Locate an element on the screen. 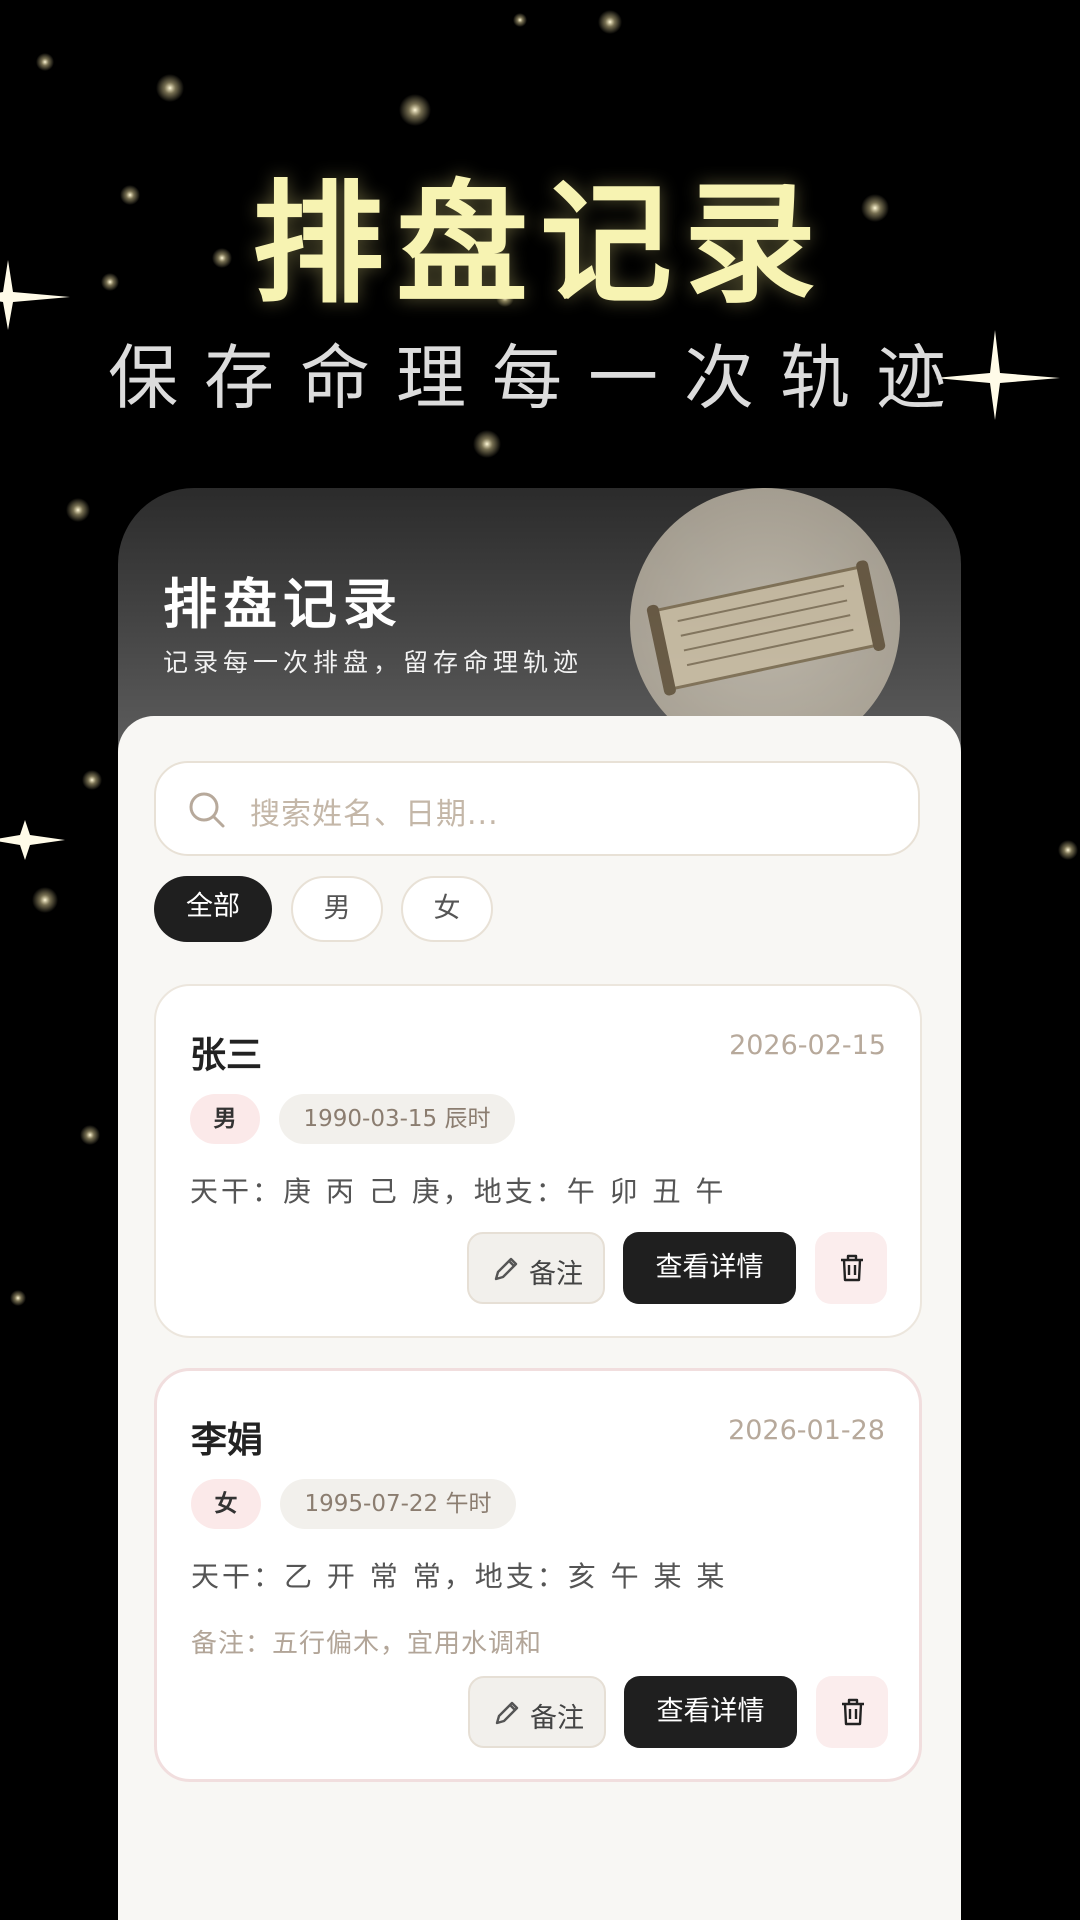 This screenshot has height=1920, width=1080. birth-tag: 1995-07-22 午时 is located at coordinates (398, 1504).